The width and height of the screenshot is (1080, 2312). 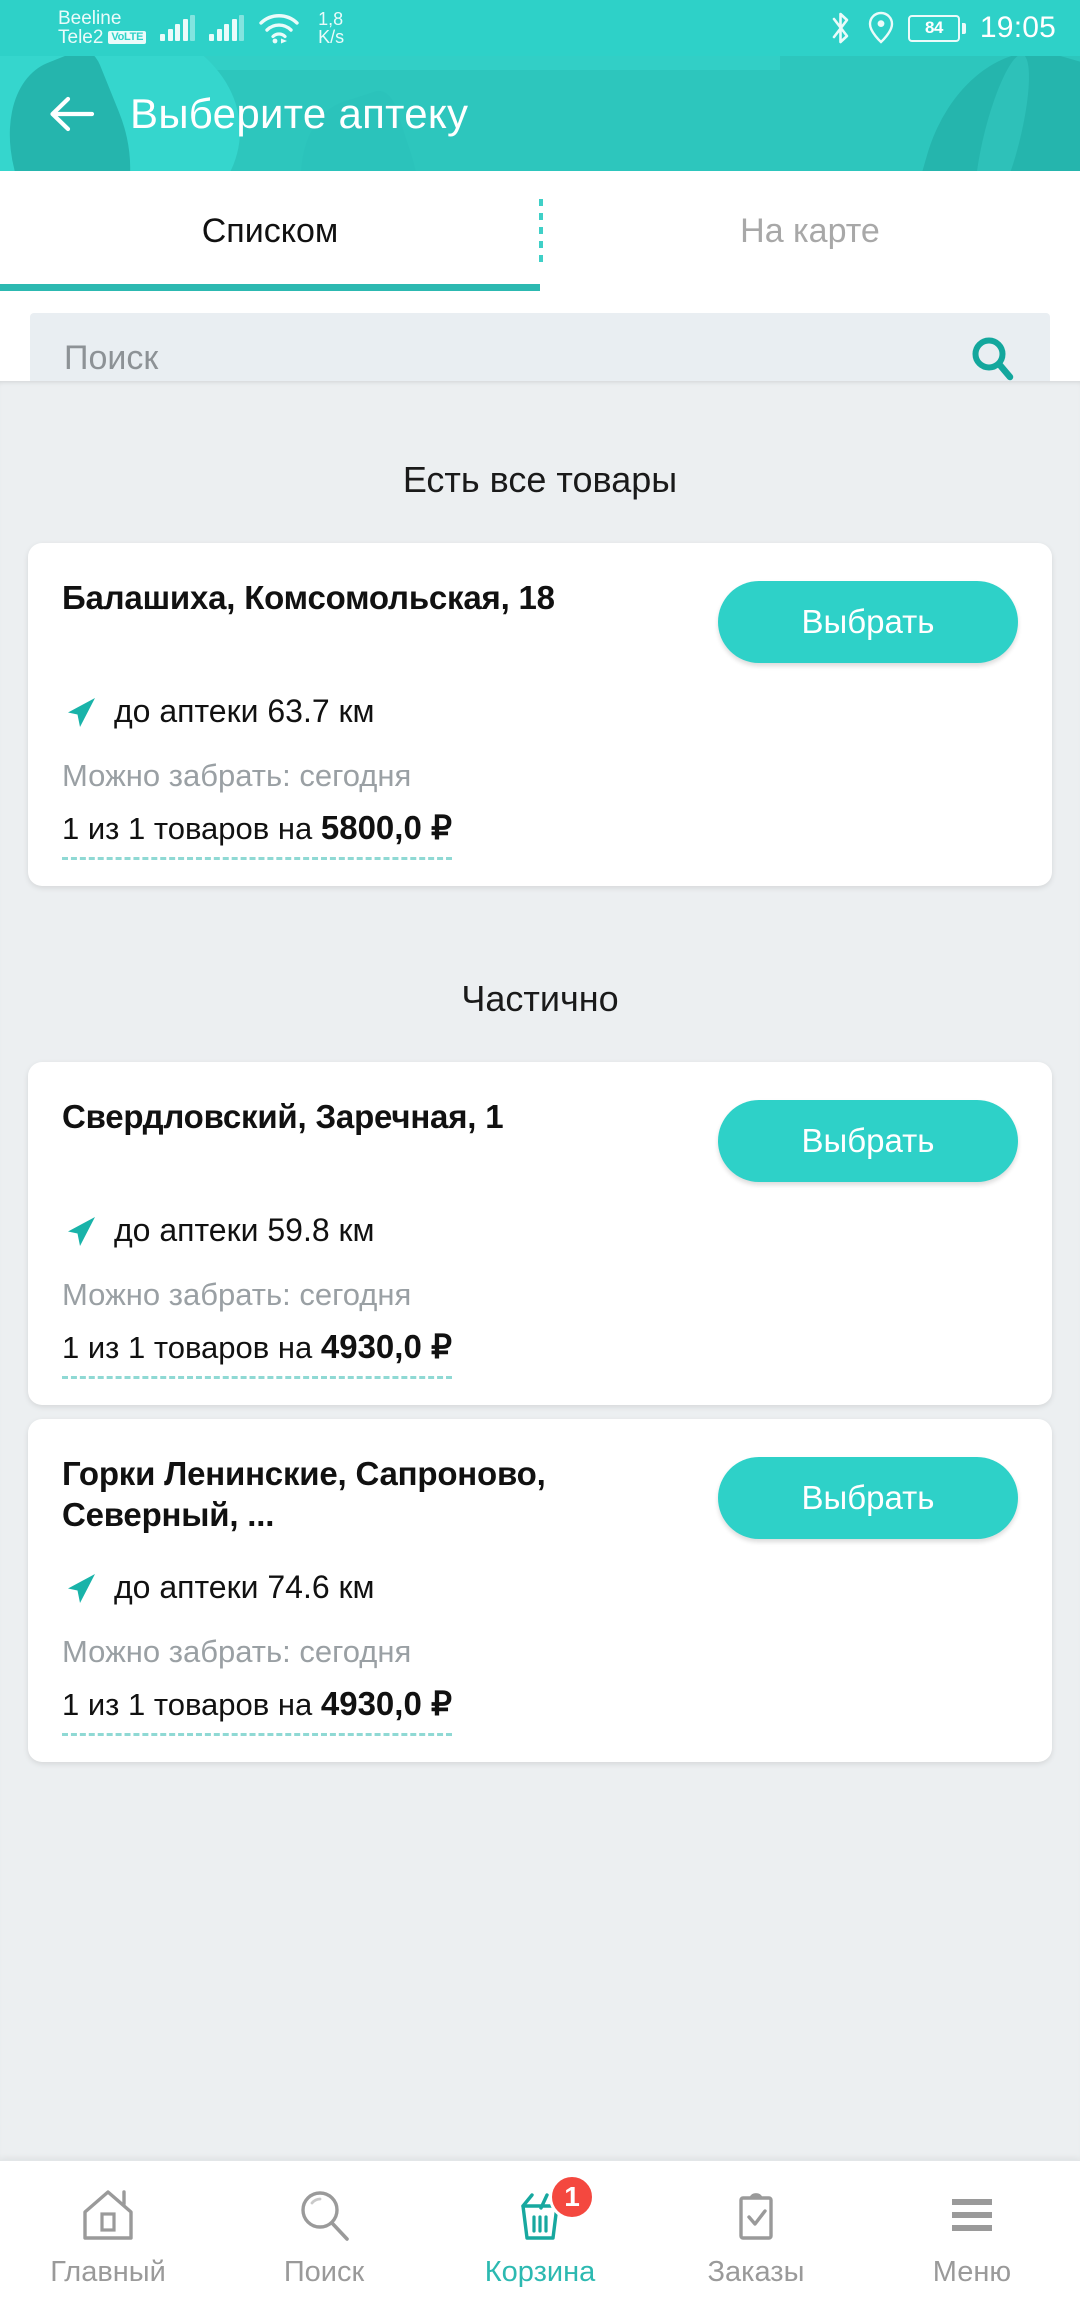 What do you see at coordinates (108, 2272) in the screenshot?
I see `nav-item-home-label: Главный` at bounding box center [108, 2272].